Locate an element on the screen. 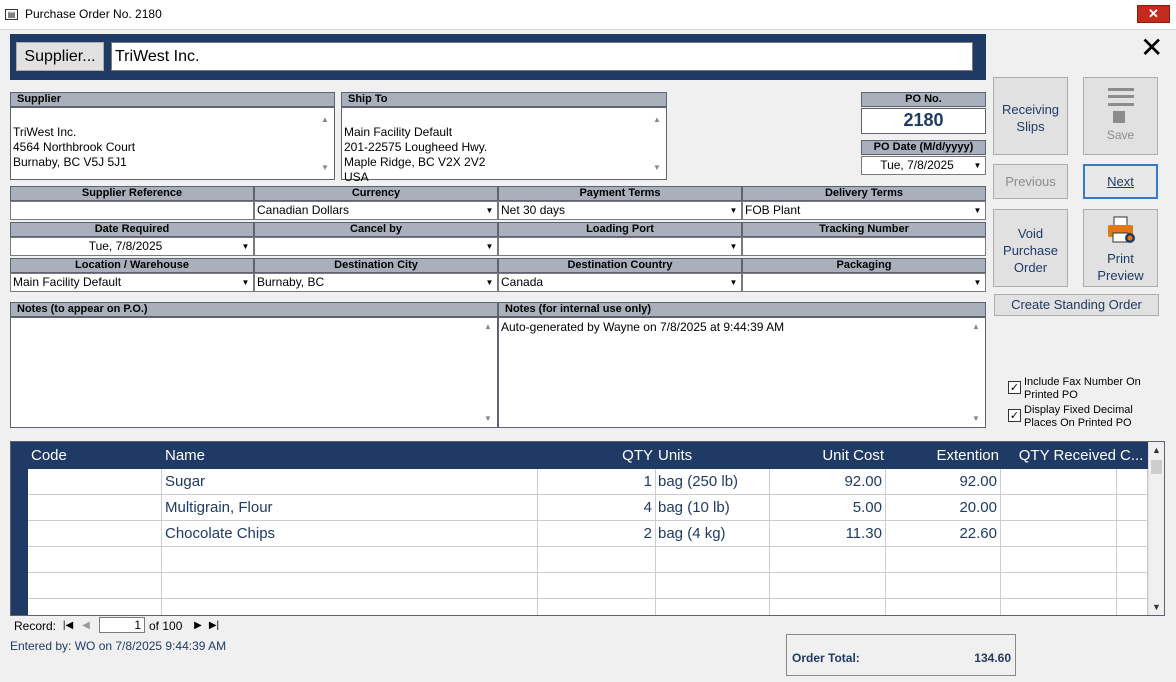 Image resolution: width=1176 pixels, height=682 pixels. chevron-up-icon: ▲ is located at coordinates (1156, 450).